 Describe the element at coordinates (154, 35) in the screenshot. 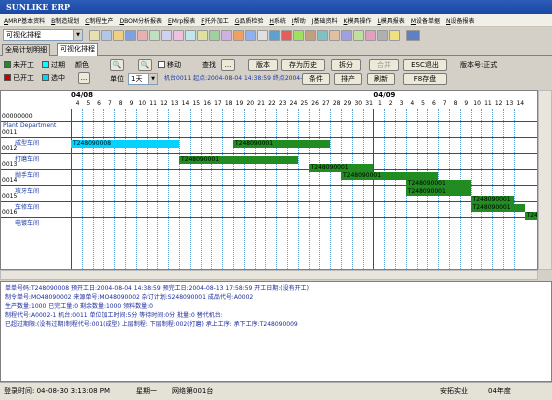

I see `print-icon` at that location.